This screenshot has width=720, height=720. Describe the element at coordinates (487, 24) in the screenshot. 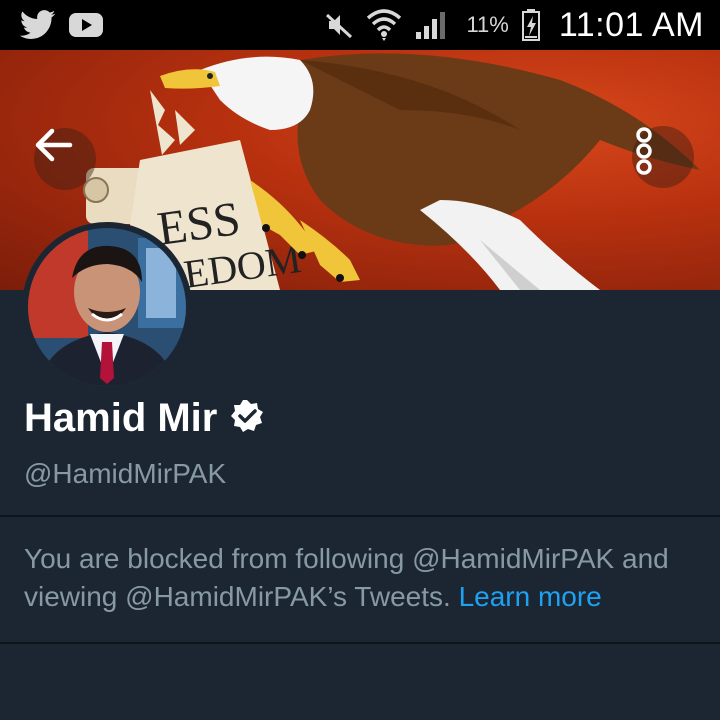

I see `battery-percent: 11%` at that location.